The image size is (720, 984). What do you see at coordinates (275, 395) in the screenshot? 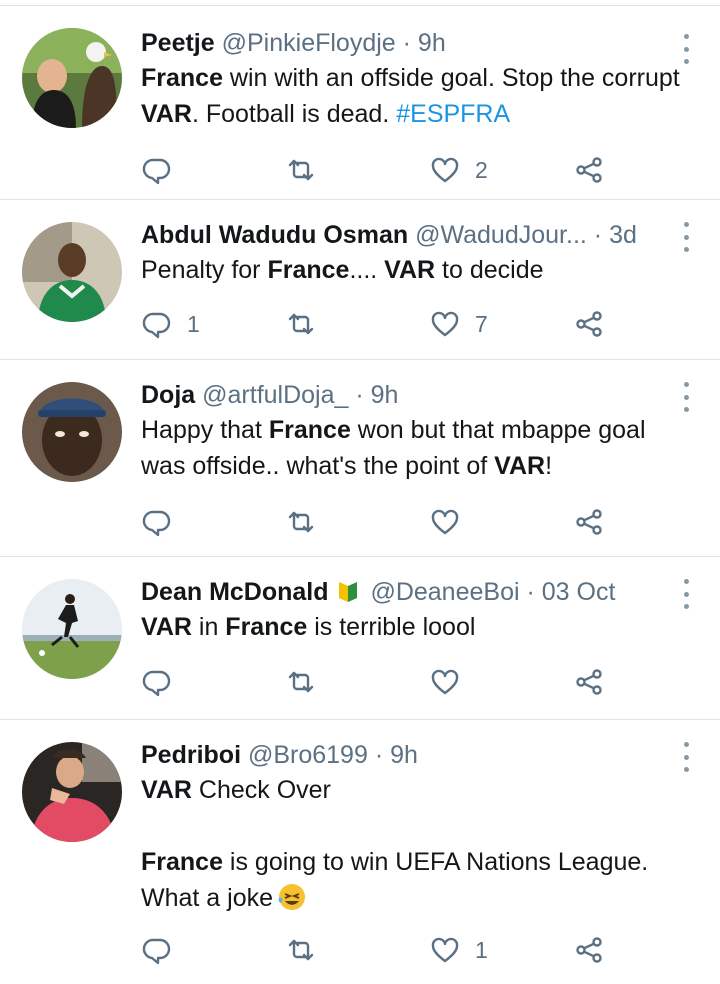
I see `user-handle: @artfulDoja_` at bounding box center [275, 395].